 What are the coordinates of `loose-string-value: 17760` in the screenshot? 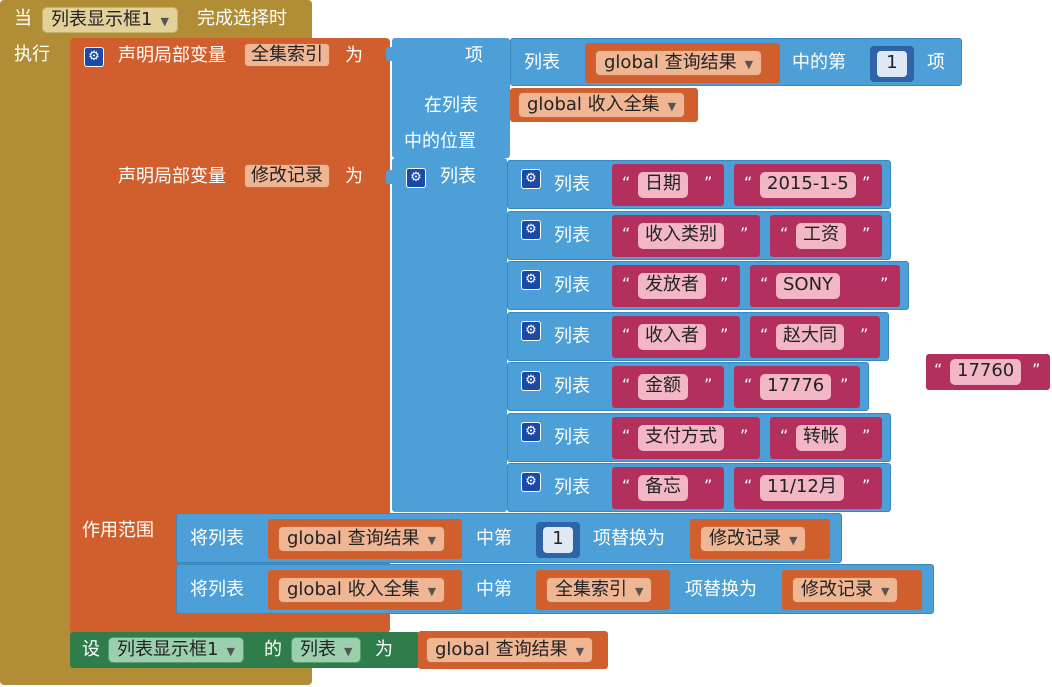 It's located at (986, 372).